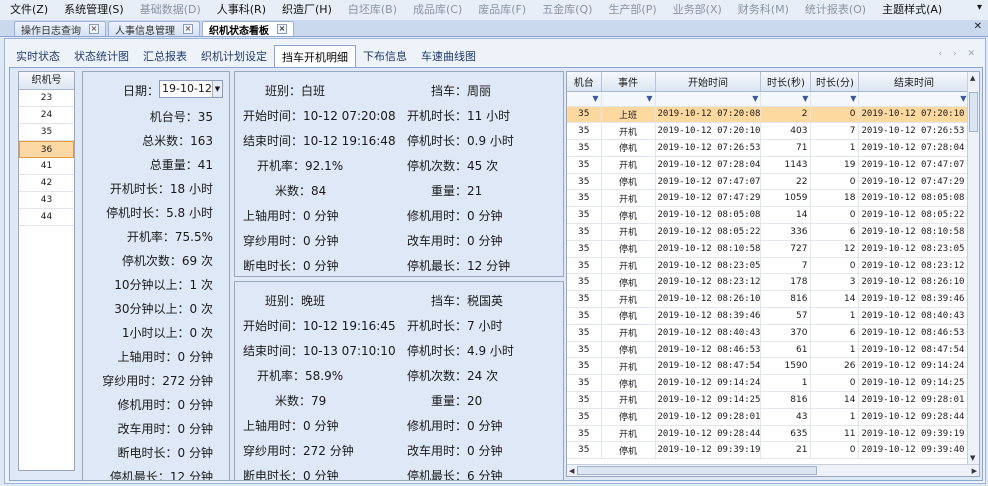  Describe the element at coordinates (972, 78) in the screenshot. I see `scroll-up-icon: ▲` at that location.